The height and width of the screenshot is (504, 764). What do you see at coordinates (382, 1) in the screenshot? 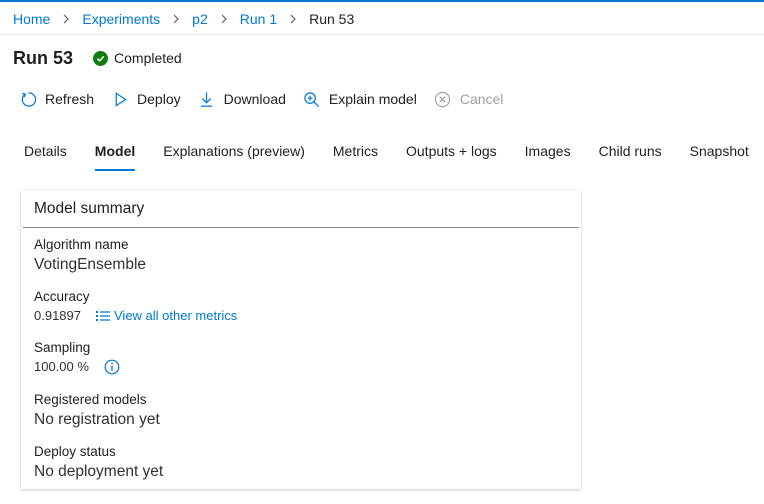
I see `top-accent-line` at bounding box center [382, 1].